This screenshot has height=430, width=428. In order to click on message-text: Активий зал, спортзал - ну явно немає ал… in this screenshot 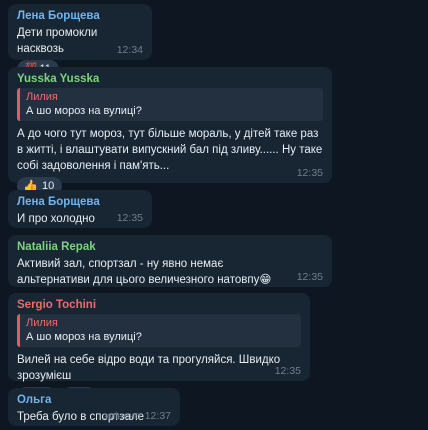, I will do `click(144, 272)`.